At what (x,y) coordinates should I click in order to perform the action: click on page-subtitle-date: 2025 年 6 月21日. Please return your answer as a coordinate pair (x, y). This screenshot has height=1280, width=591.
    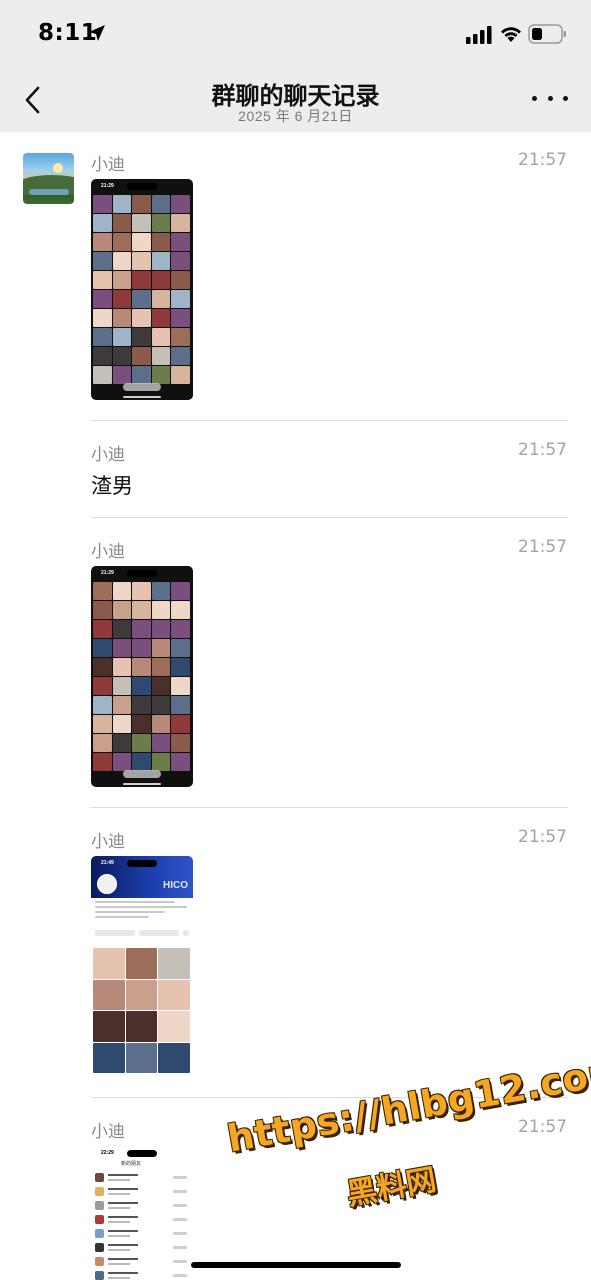
    Looking at the image, I should click on (295, 116).